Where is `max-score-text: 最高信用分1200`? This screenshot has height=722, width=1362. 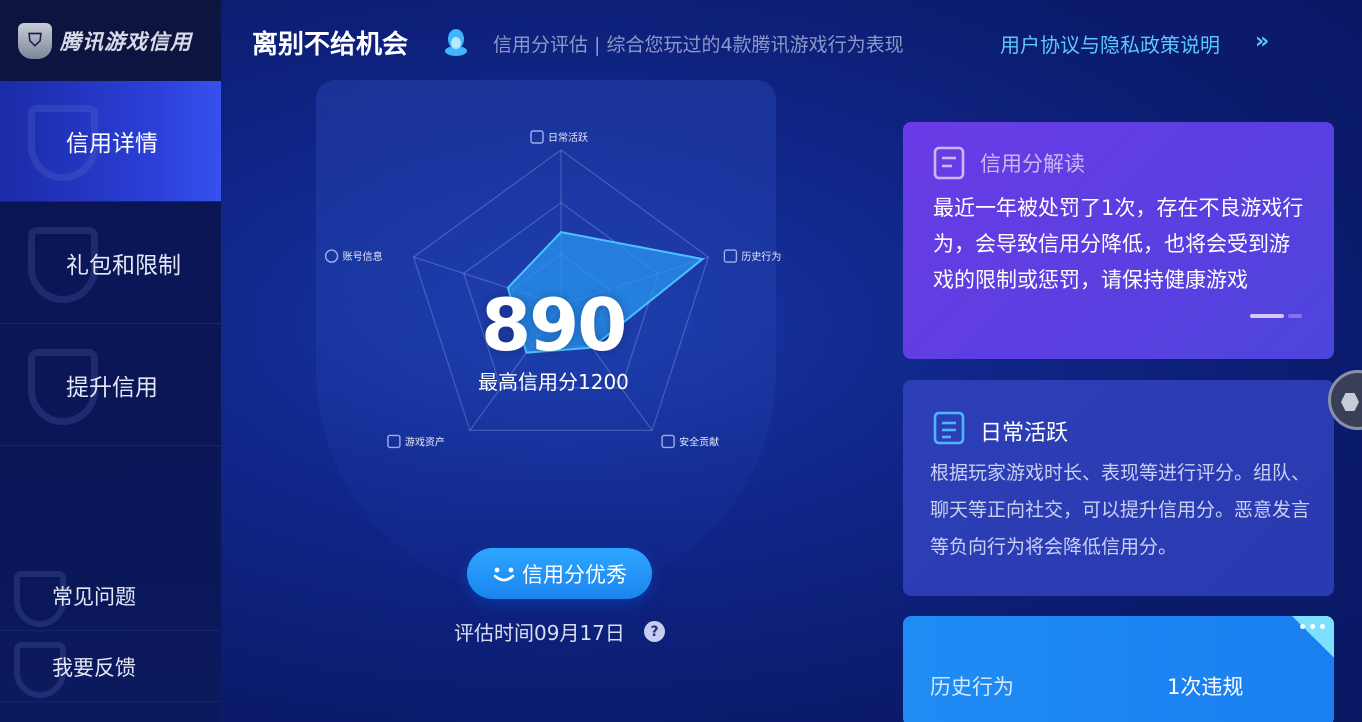 max-score-text: 最高信用分1200 is located at coordinates (553, 382).